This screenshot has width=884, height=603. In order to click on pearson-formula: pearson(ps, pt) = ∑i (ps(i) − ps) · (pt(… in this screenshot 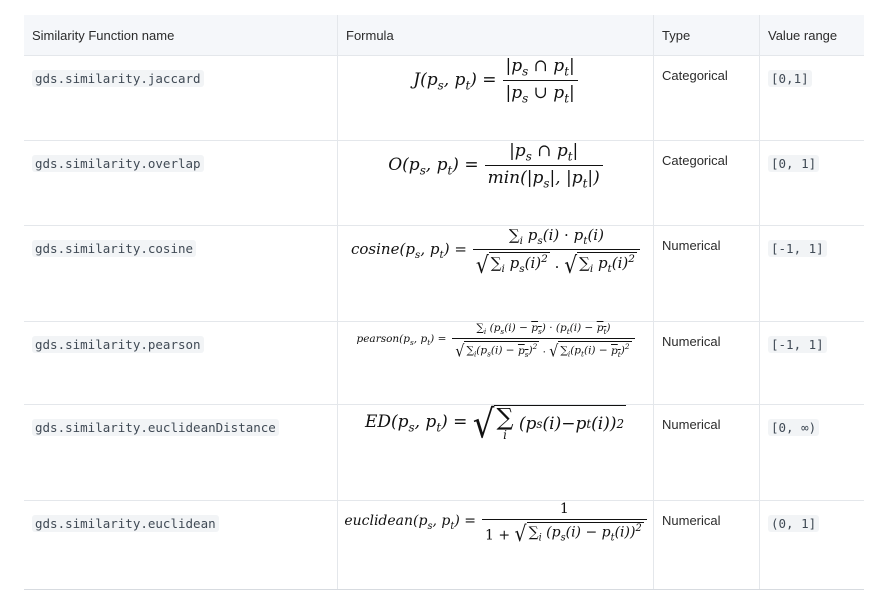, I will do `click(495, 341)`.